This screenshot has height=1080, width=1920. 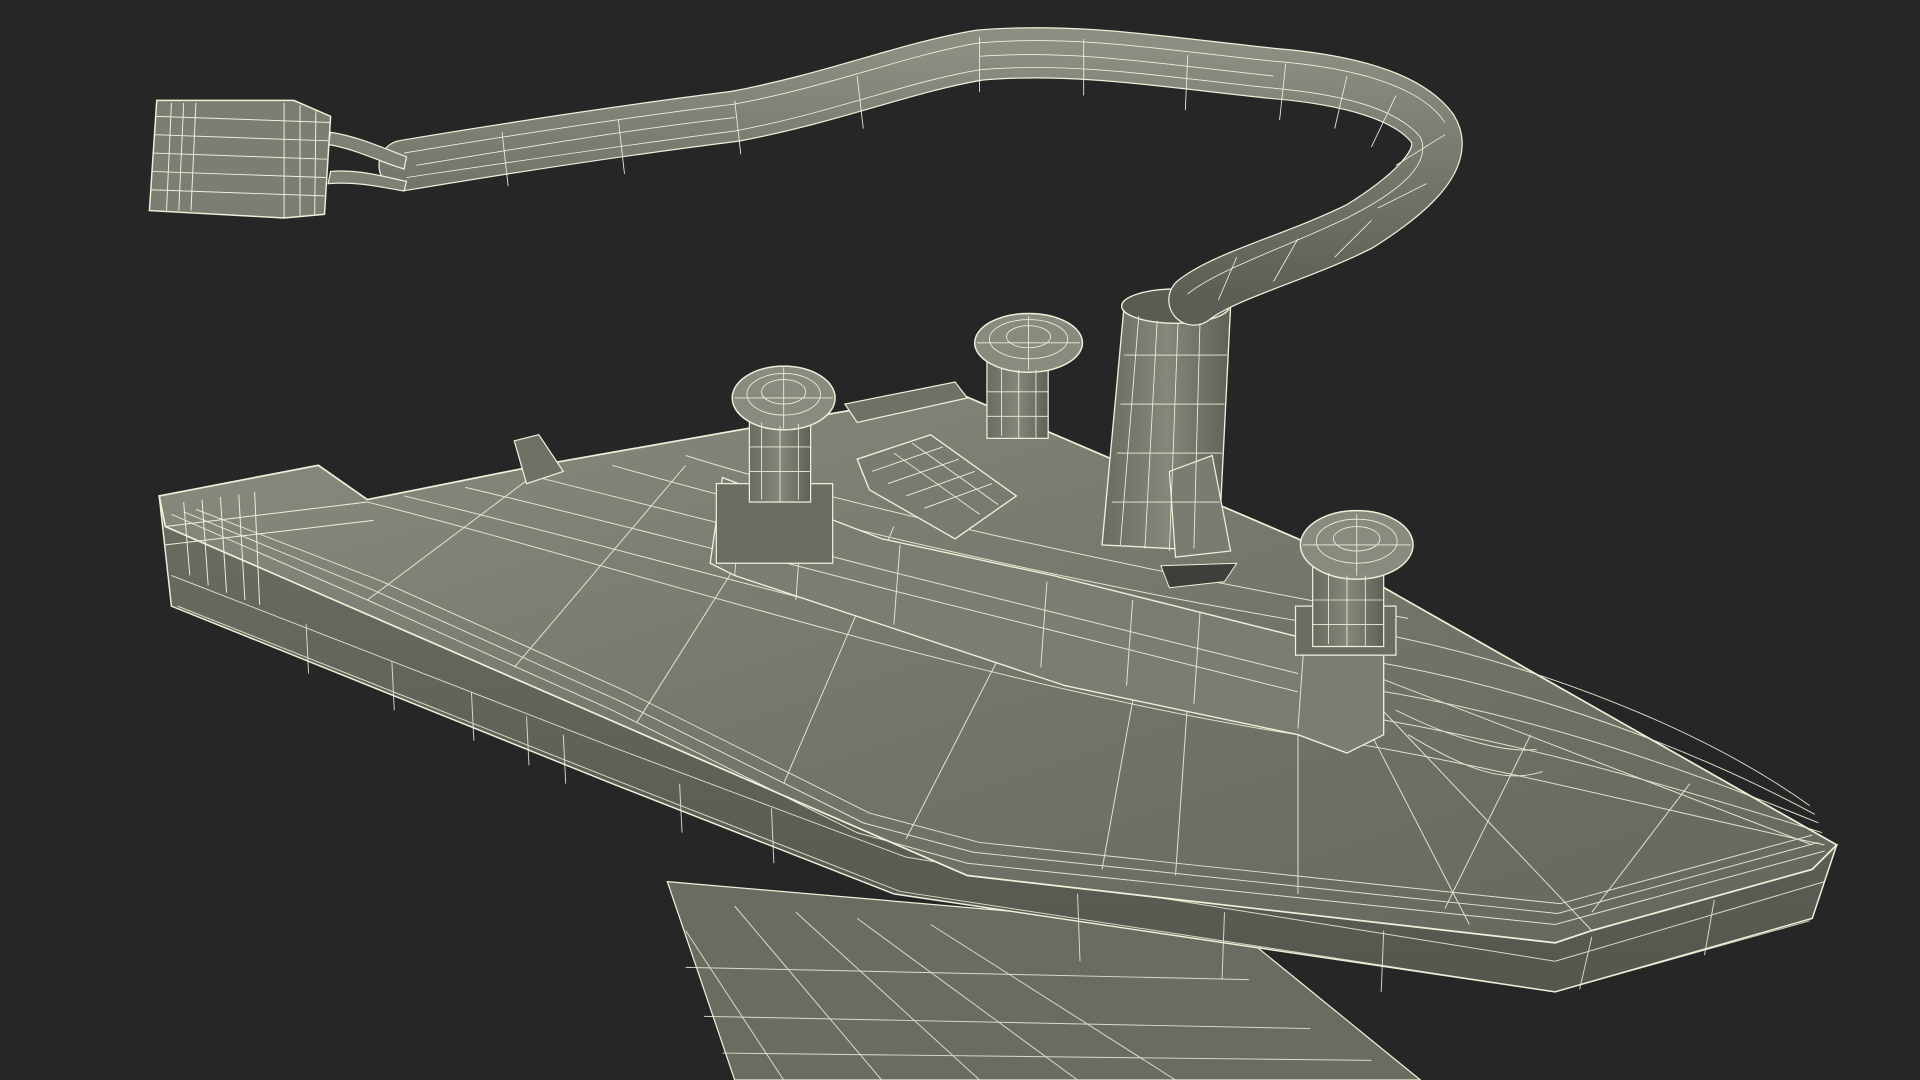 I want to click on cable-gland, so click(x=1169, y=438).